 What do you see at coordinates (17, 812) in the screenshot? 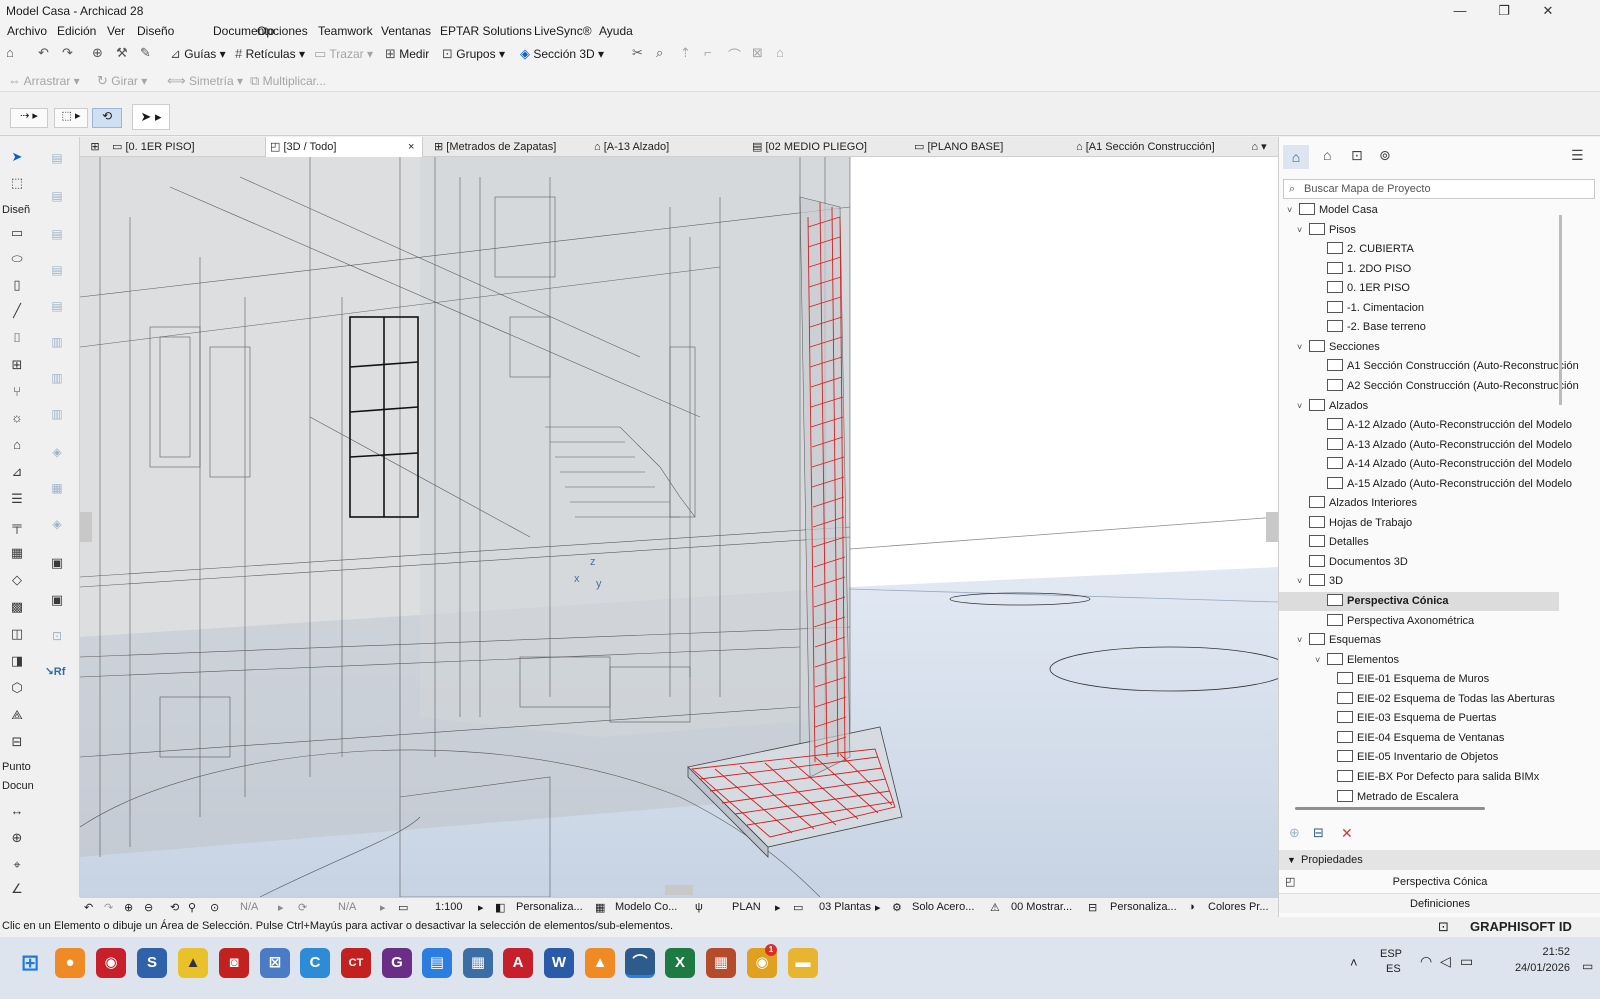
I see `dimension-tool-icon: ↔` at bounding box center [17, 812].